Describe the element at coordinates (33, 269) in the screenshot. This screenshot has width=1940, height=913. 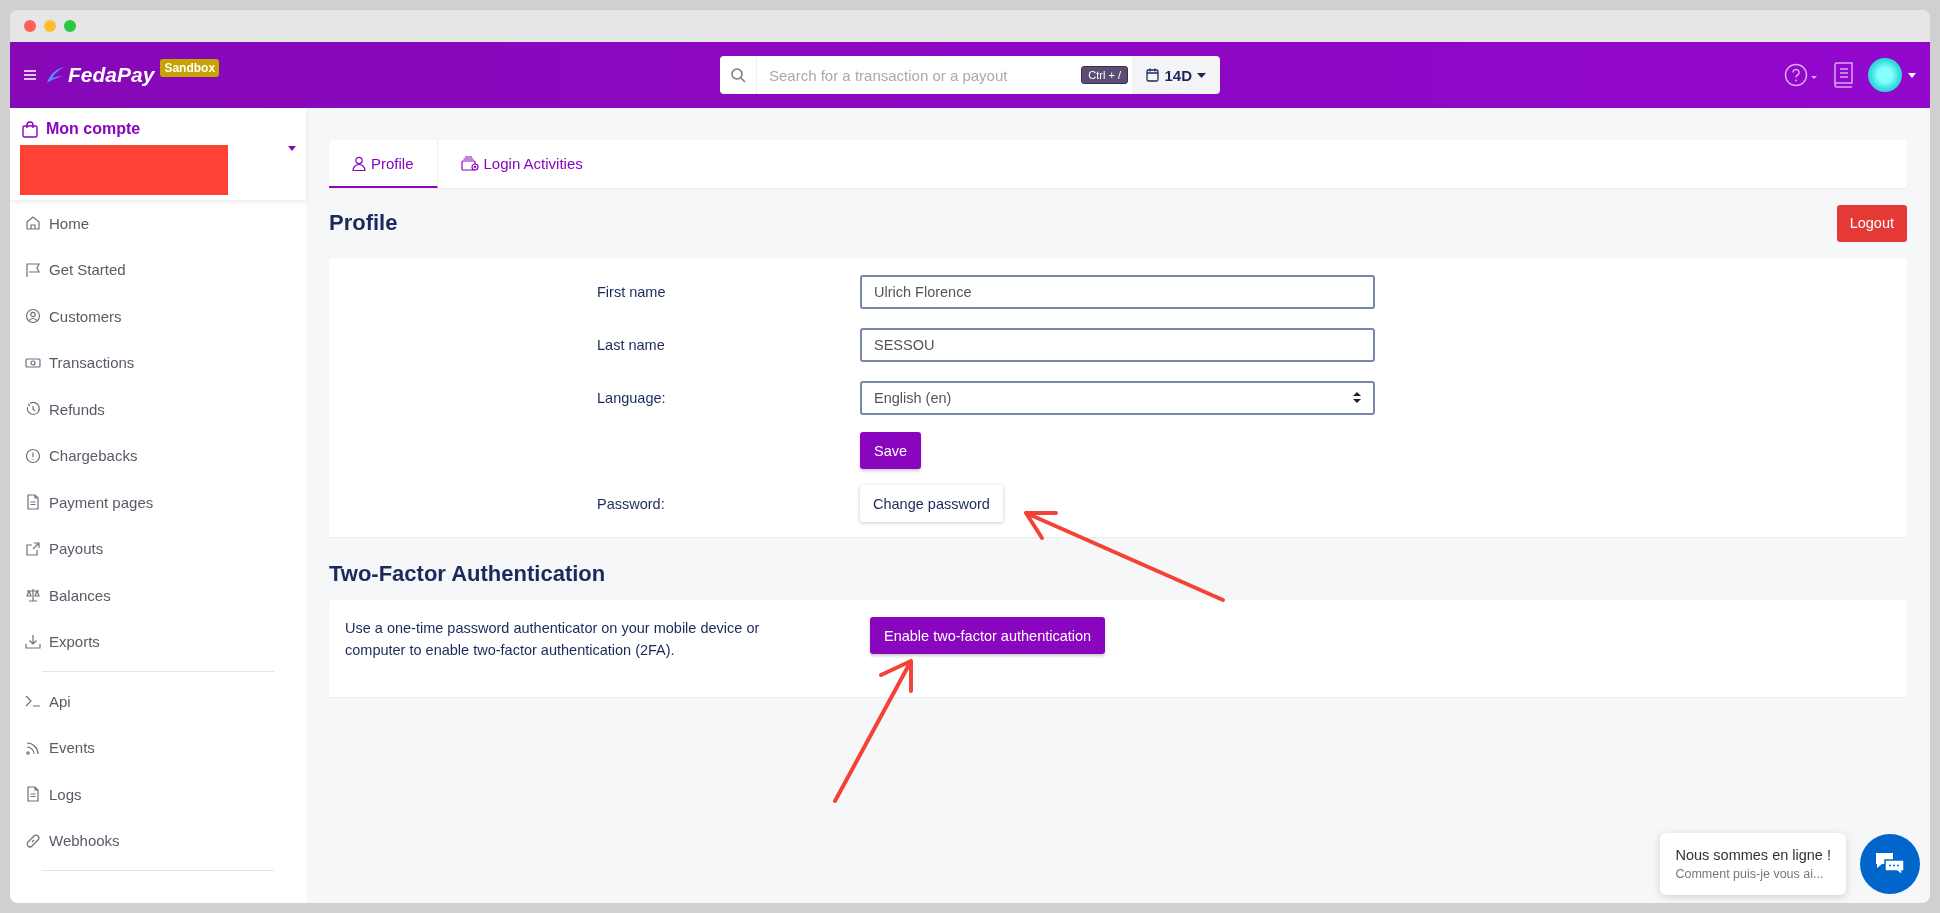
I see `flag-icon` at that location.